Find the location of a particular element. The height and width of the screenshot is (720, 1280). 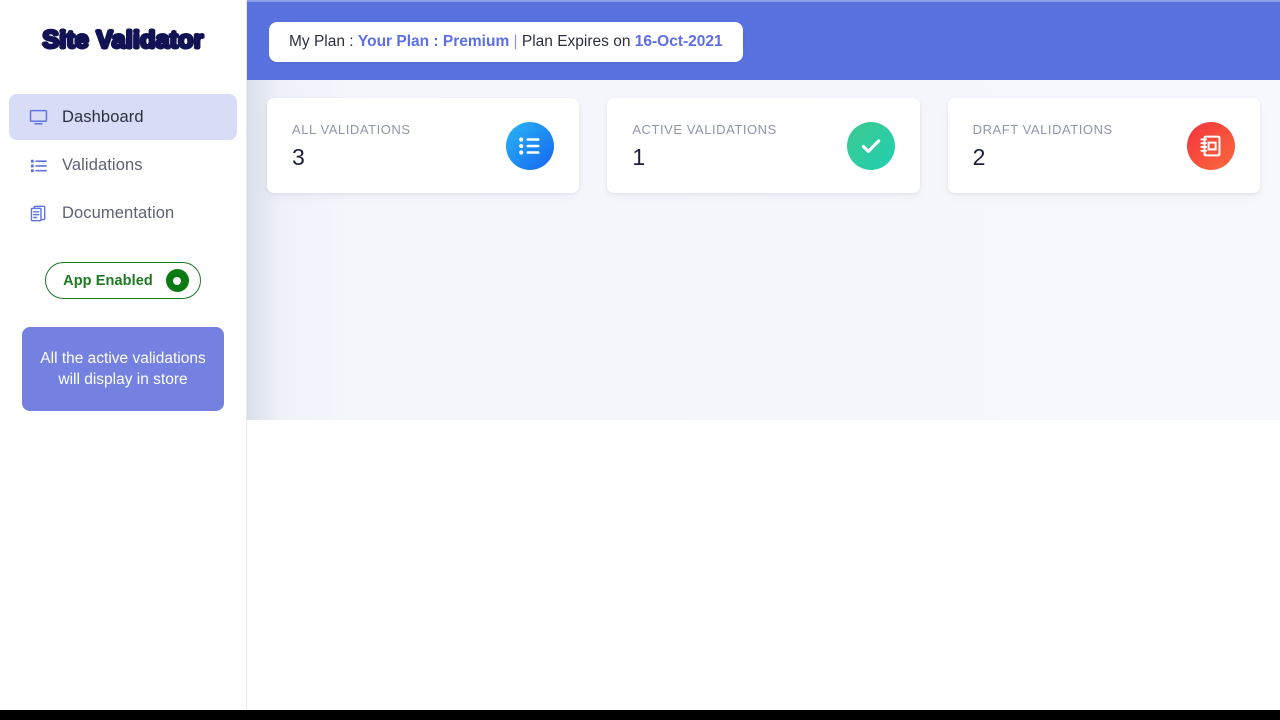

card-draft-validations-label: DRAFT VALIDATIONS is located at coordinates (1042, 129).